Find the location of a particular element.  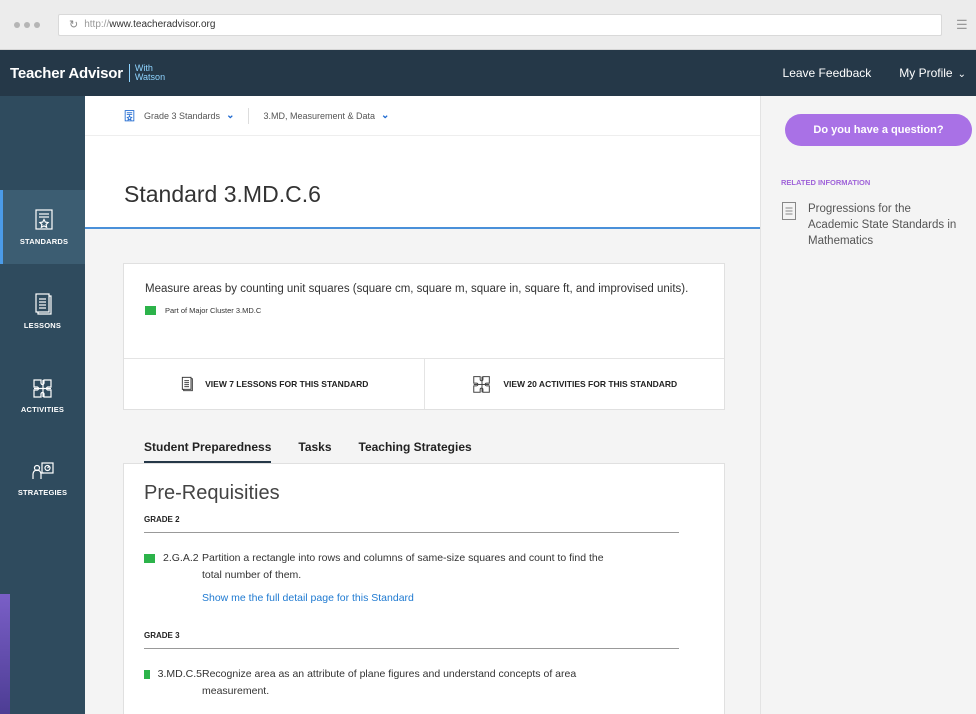

rail-item-standards: STANDARDS is located at coordinates (42, 227).